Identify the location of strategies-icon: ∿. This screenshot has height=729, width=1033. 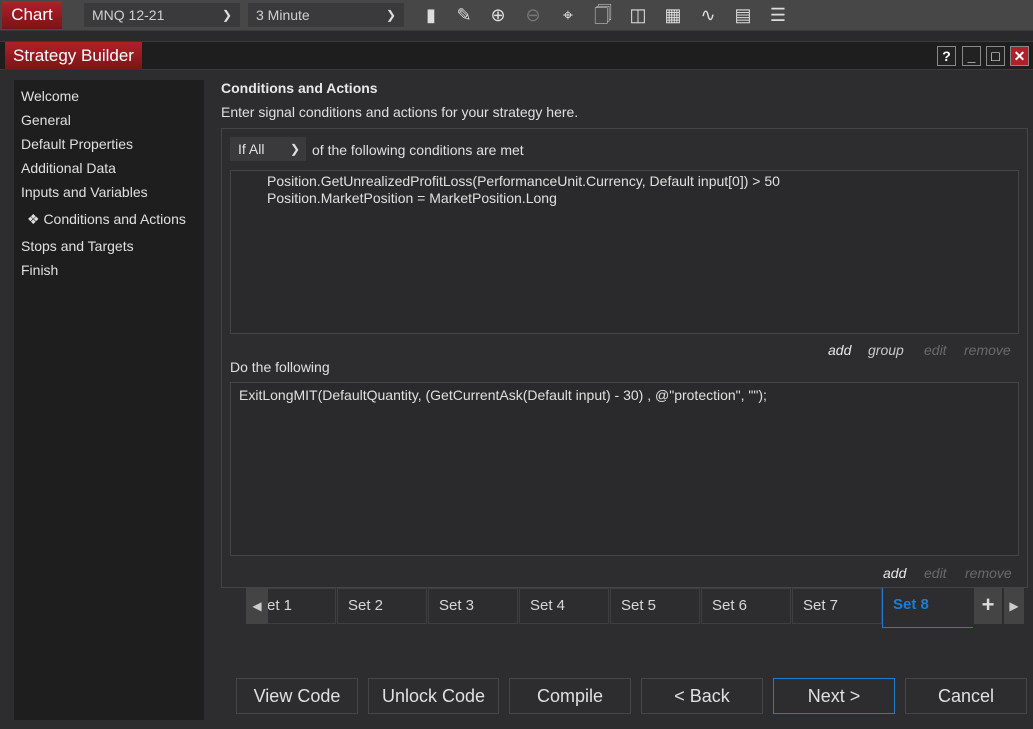
(708, 15).